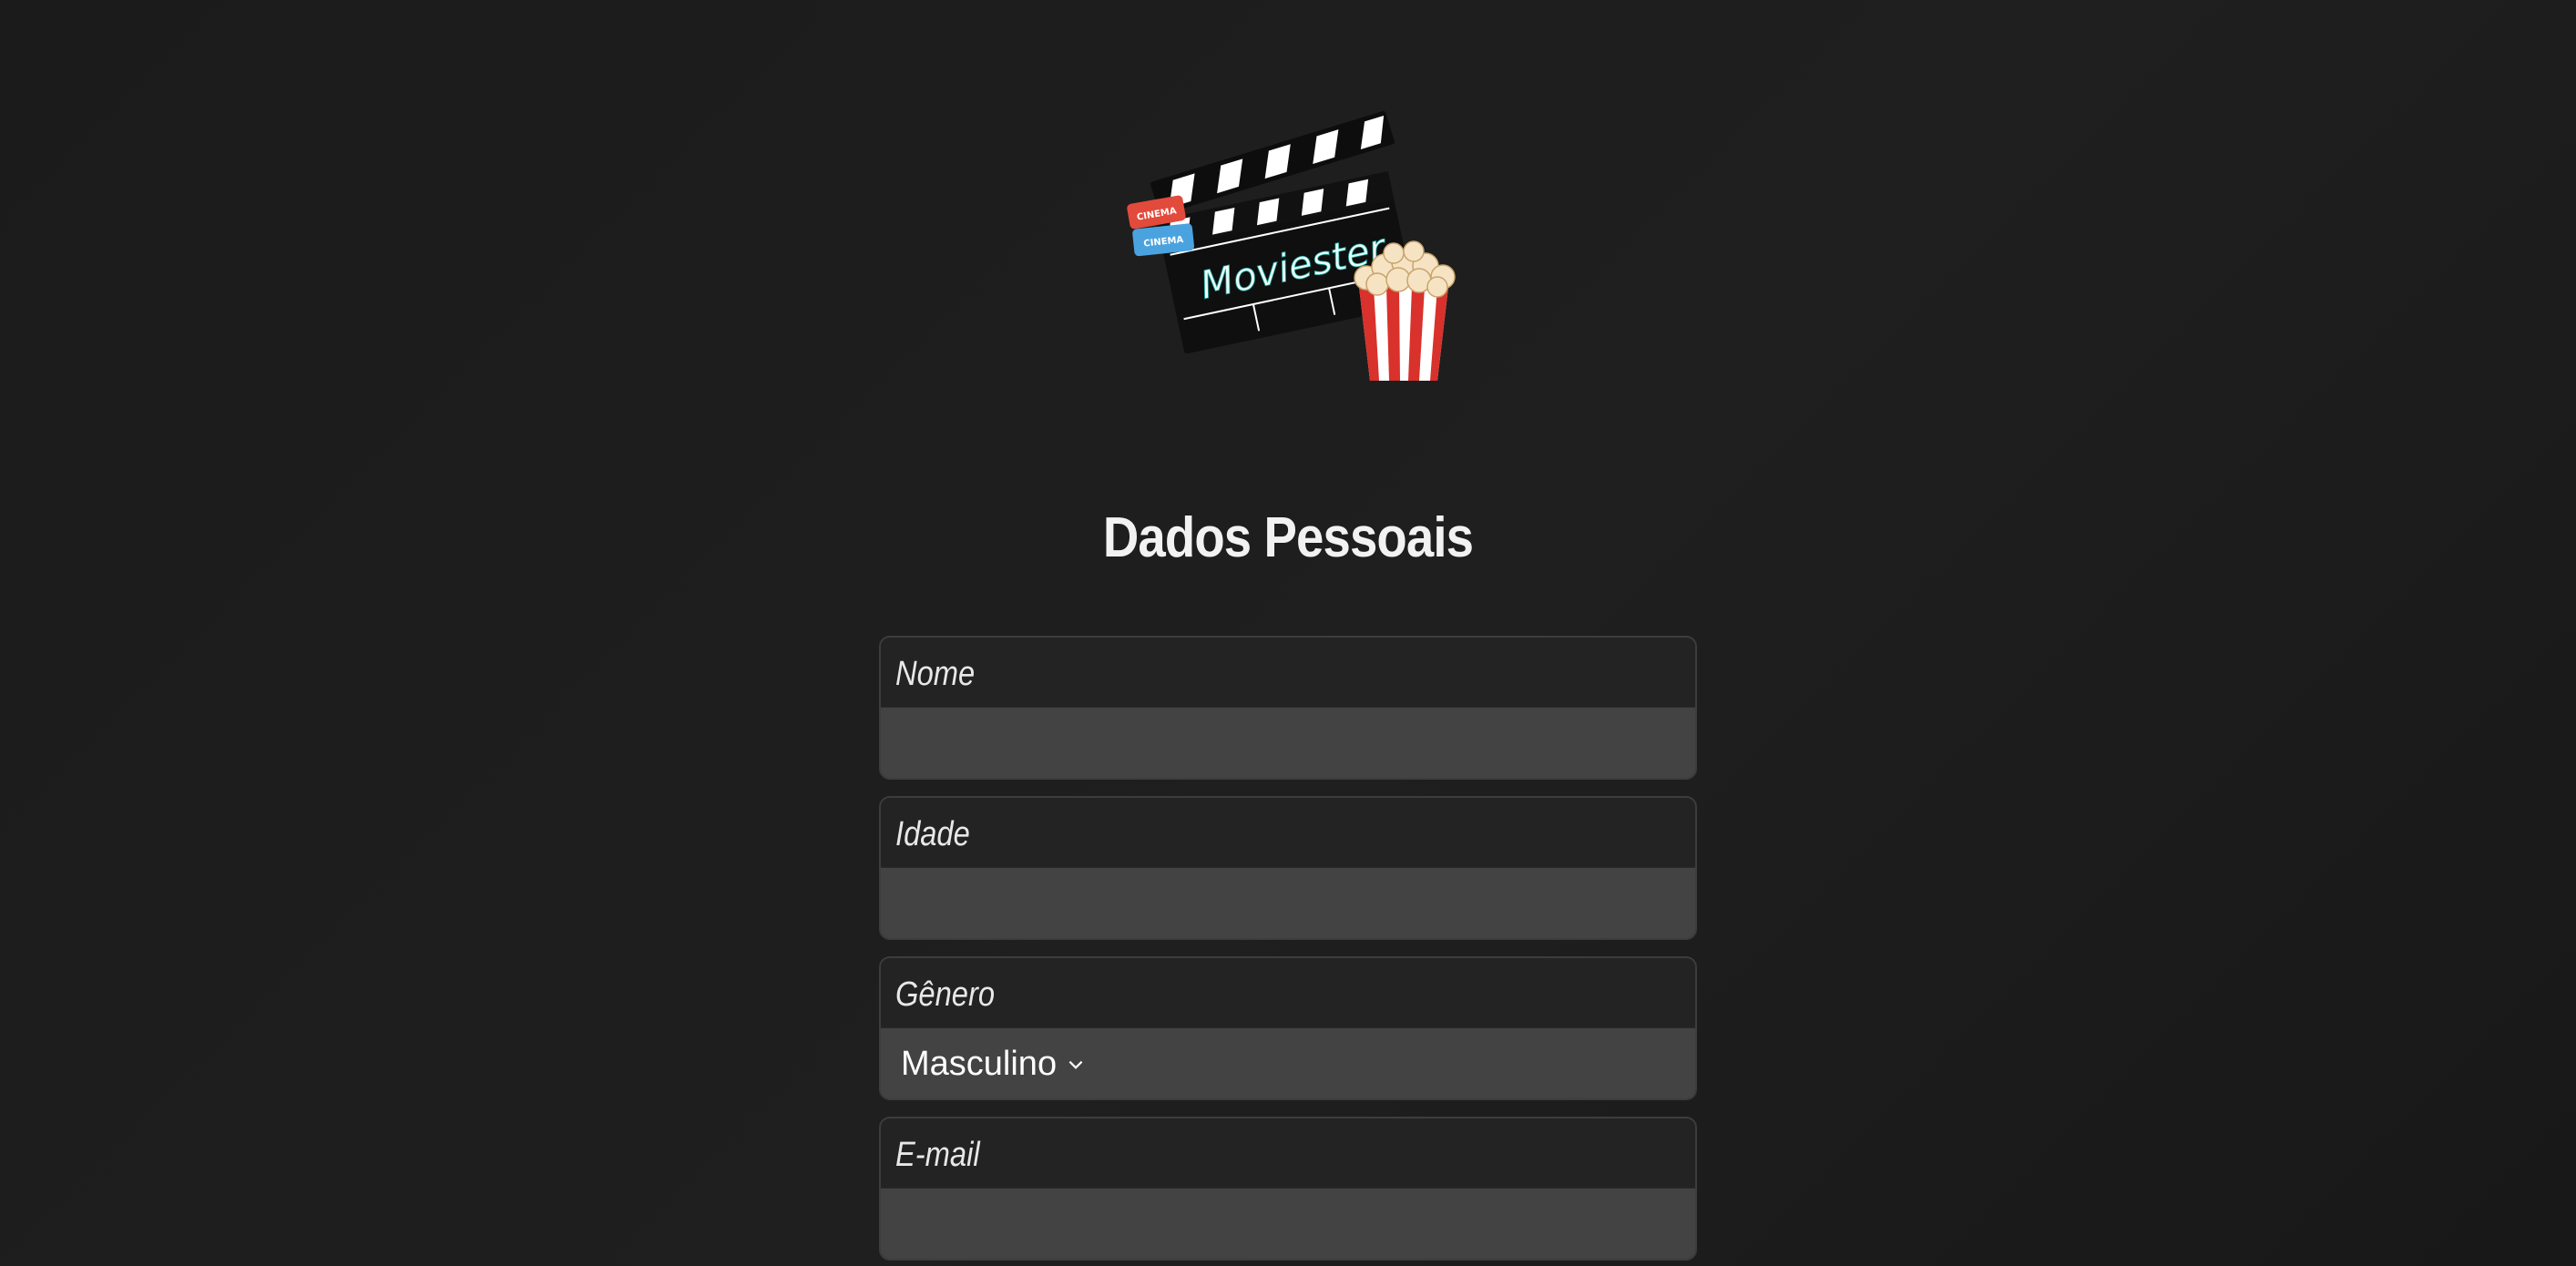 The width and height of the screenshot is (2576, 1266). What do you see at coordinates (1288, 672) in the screenshot?
I see `name-label: Nome` at bounding box center [1288, 672].